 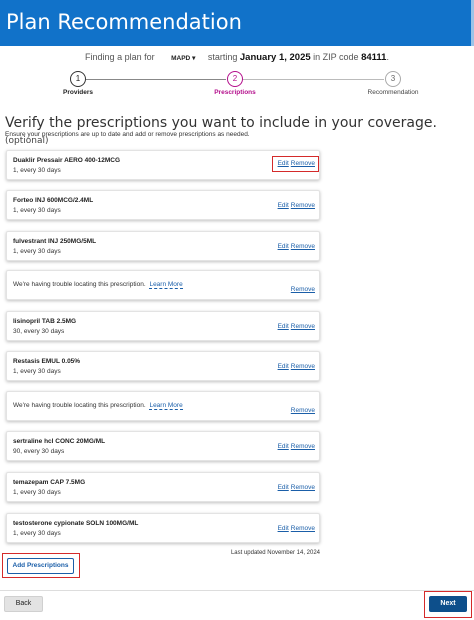 What do you see at coordinates (237, 590) in the screenshot?
I see `footer-divider` at bounding box center [237, 590].